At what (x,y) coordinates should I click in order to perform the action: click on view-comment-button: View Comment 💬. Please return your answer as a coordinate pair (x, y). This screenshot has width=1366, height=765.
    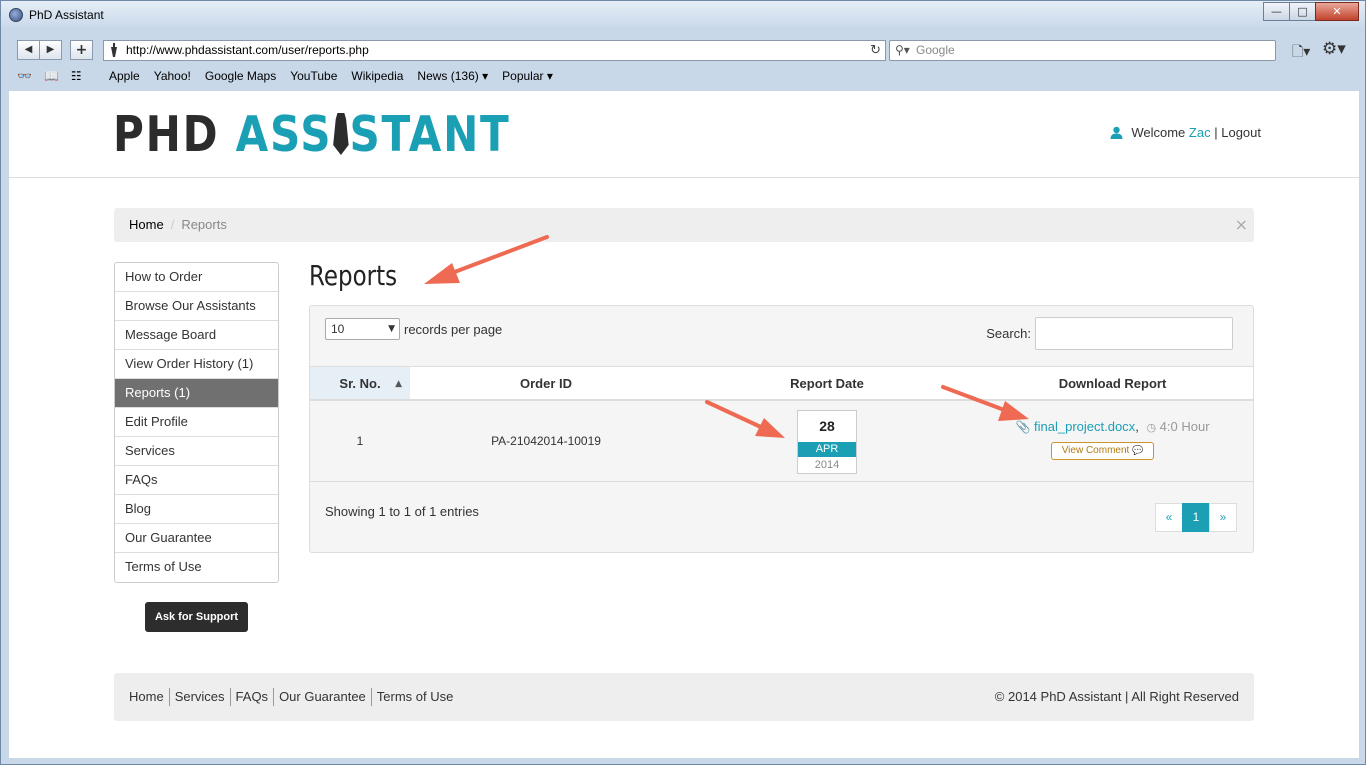
    Looking at the image, I should click on (1102, 451).